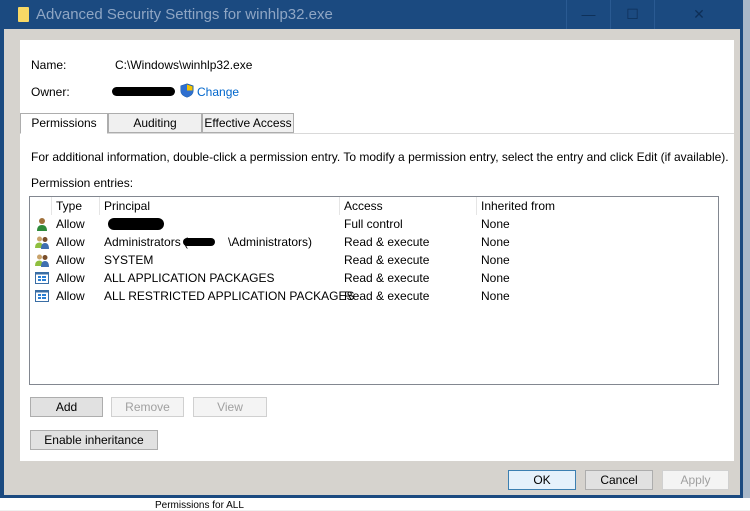  What do you see at coordinates (42, 224) in the screenshot?
I see `user-icon` at bounding box center [42, 224].